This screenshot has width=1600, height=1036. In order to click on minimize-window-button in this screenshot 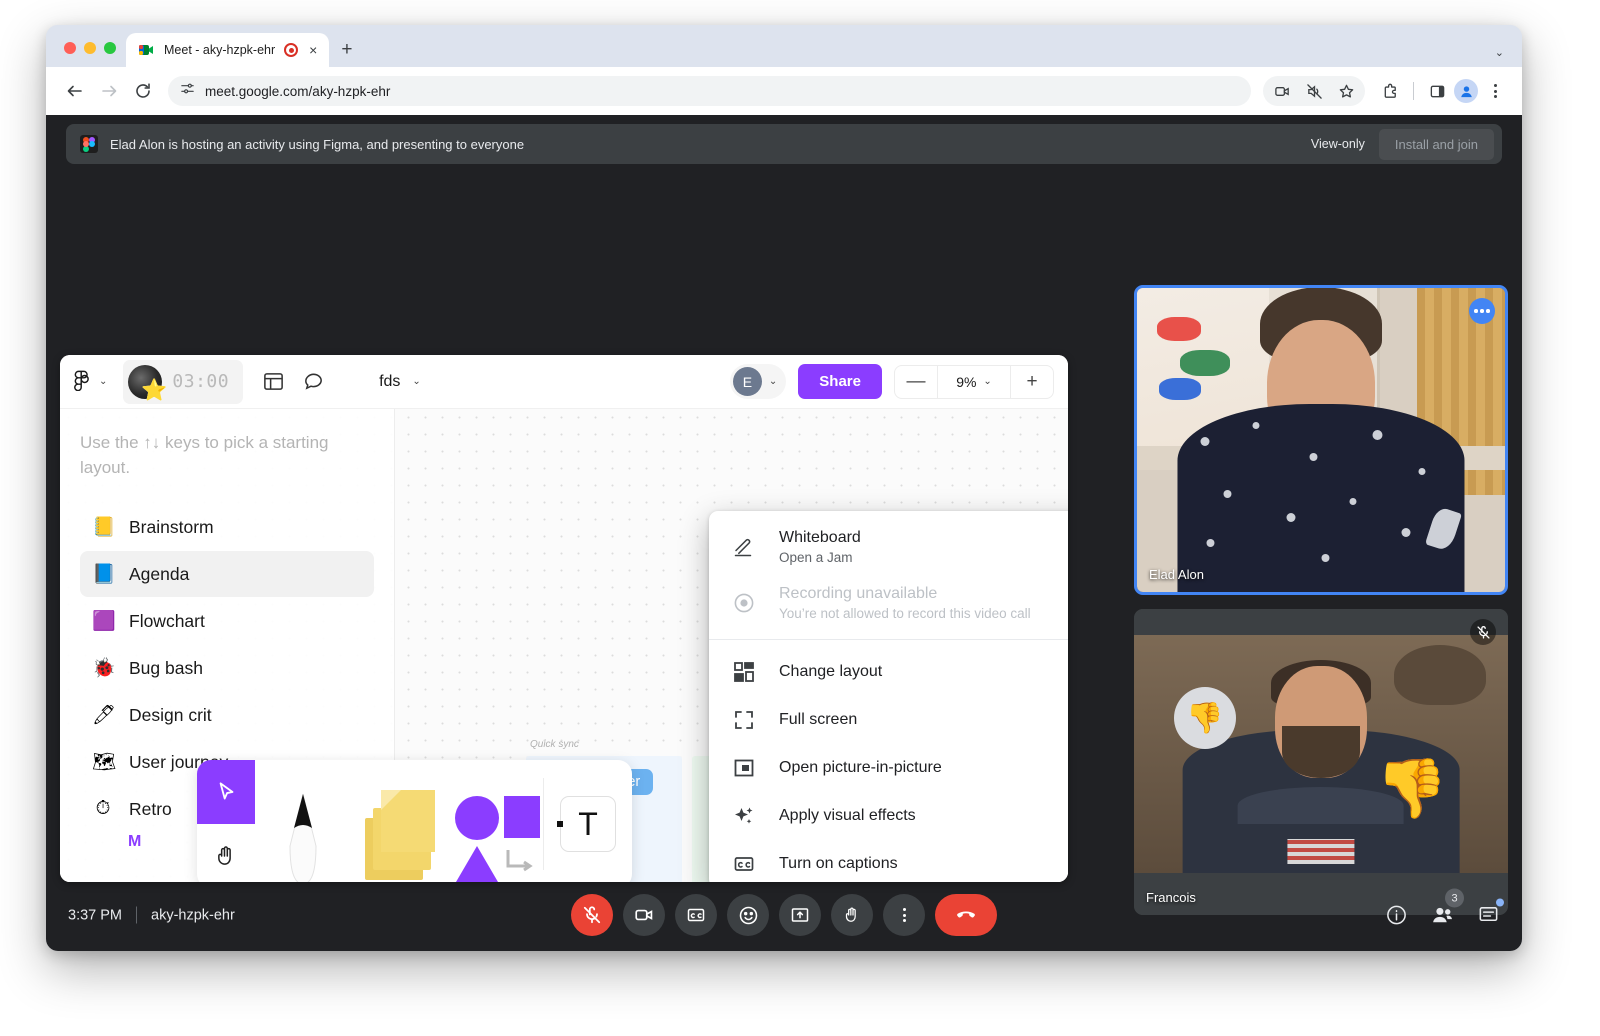, I will do `click(90, 48)`.